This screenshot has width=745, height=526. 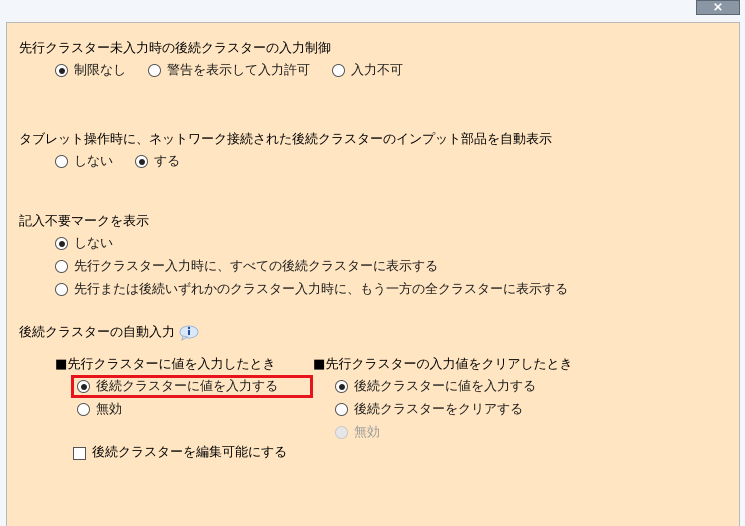 I want to click on group-heading: ■先行クラスターの入力値をクリアしたとき, so click(x=442, y=365).